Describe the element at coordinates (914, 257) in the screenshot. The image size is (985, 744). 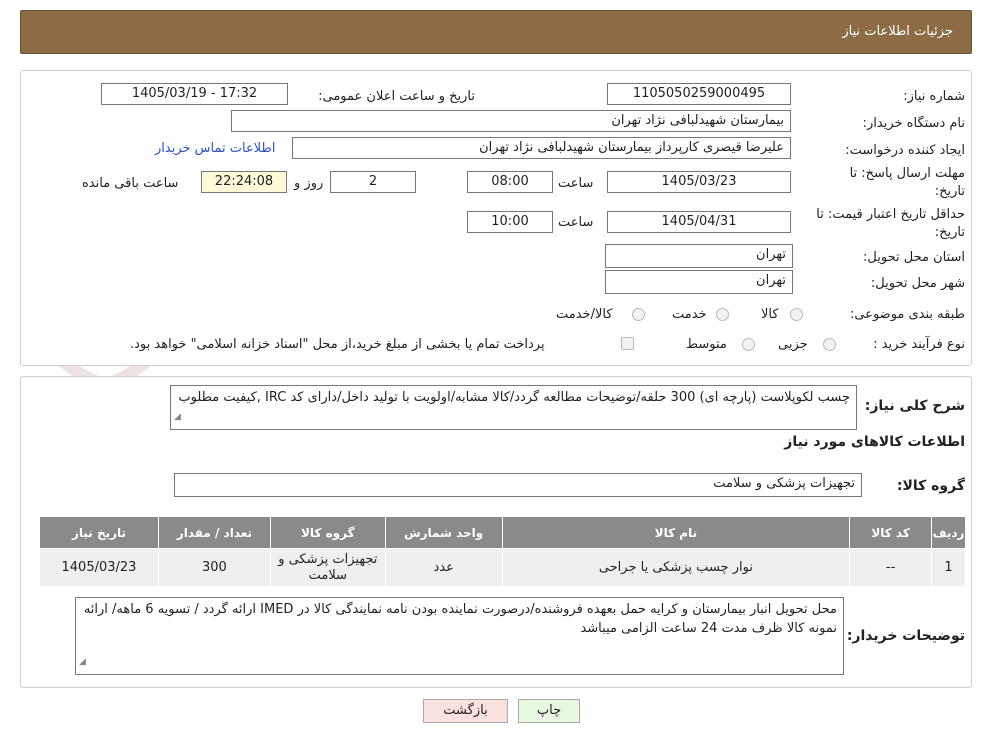
I see `province-label: استان محل تحویل:` at that location.